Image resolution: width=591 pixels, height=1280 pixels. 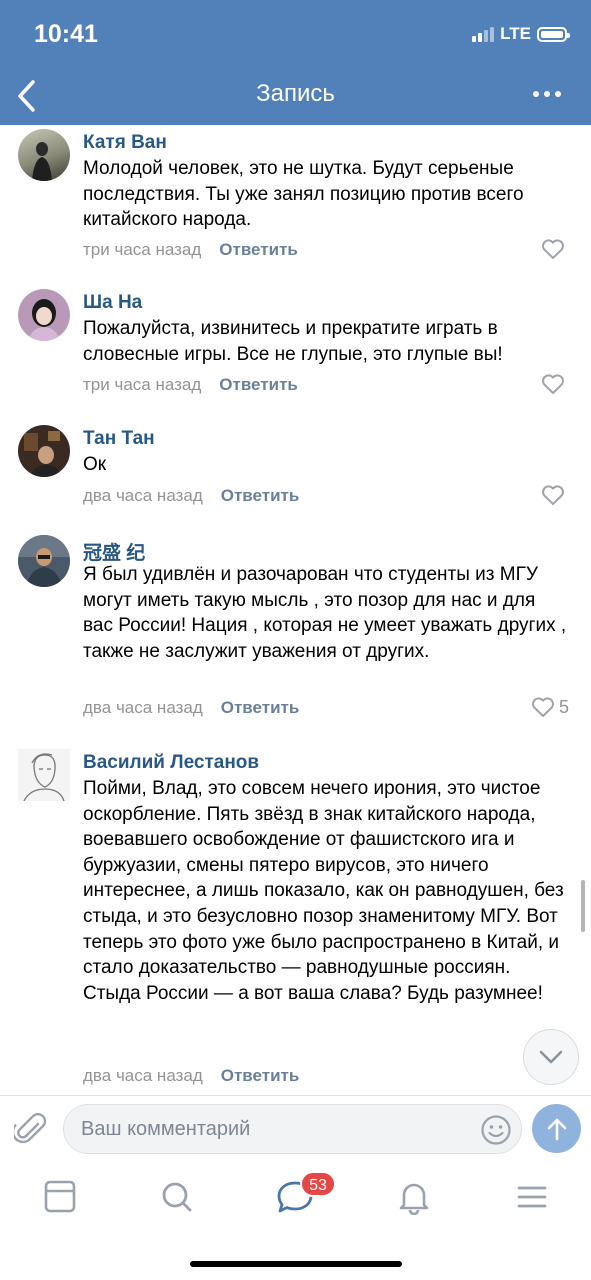 What do you see at coordinates (547, 94) in the screenshot?
I see `more-options-icon` at bounding box center [547, 94].